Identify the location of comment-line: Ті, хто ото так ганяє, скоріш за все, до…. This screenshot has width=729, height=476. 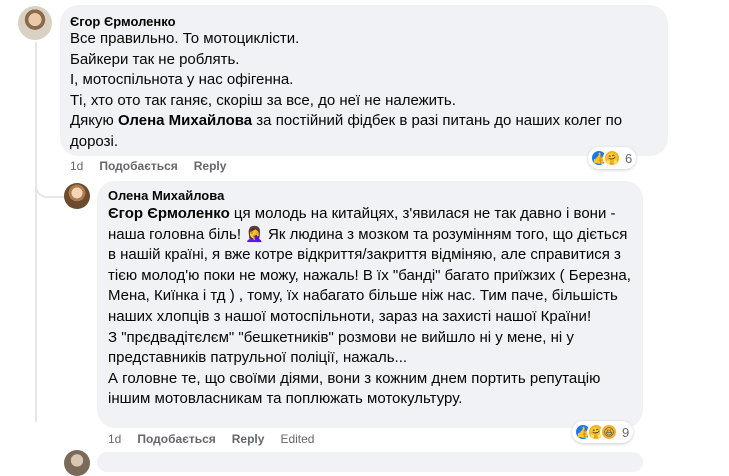
(263, 100).